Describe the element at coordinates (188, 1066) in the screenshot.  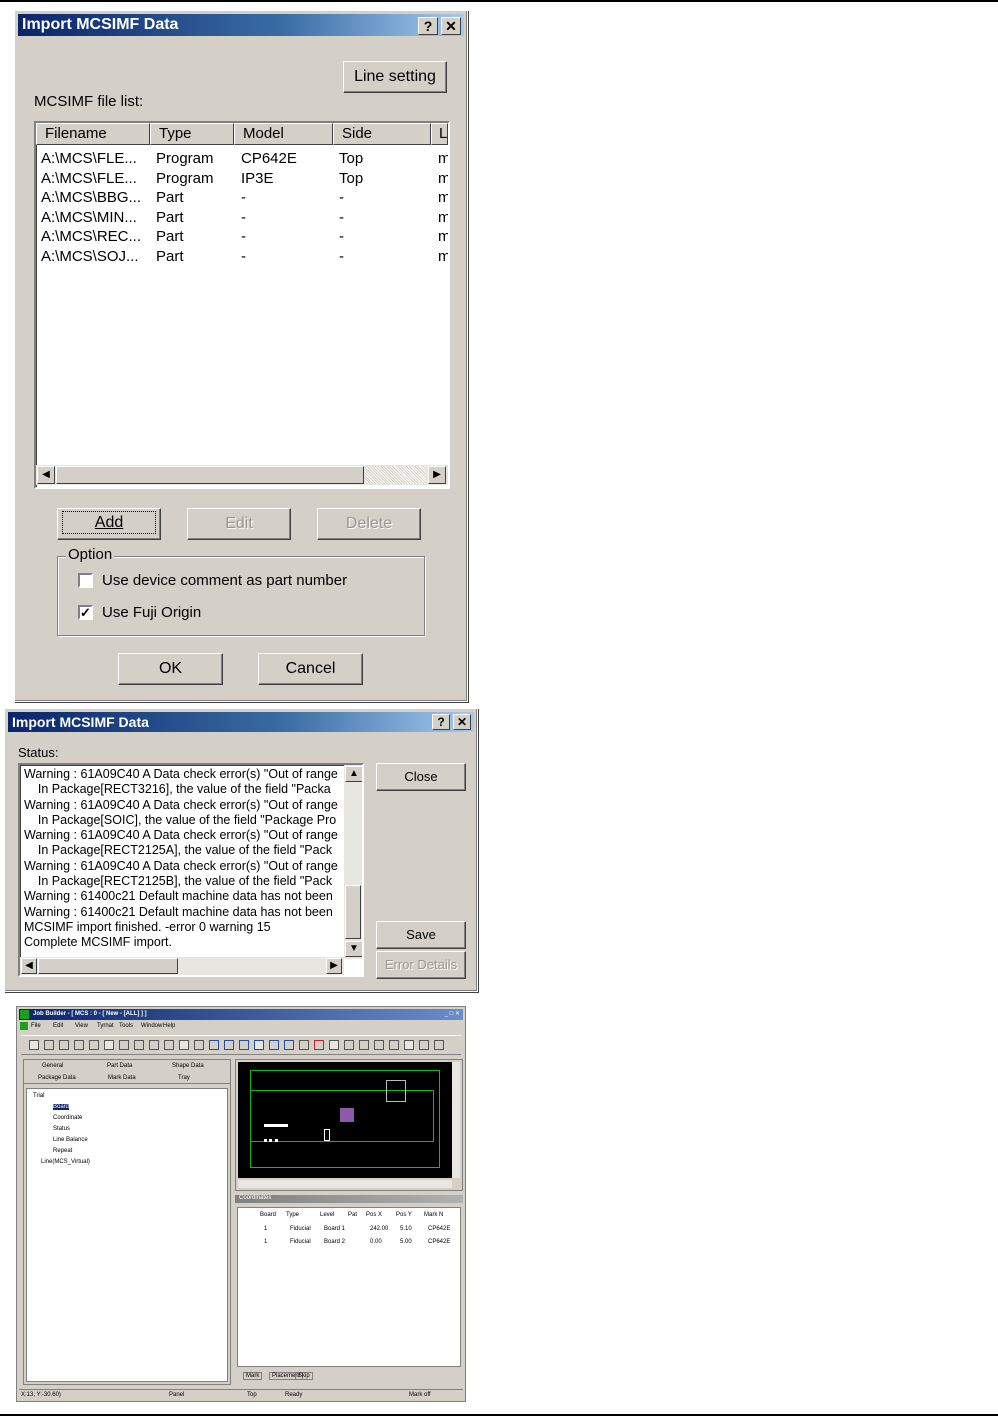
I see `jb-tab: Shape Data` at that location.